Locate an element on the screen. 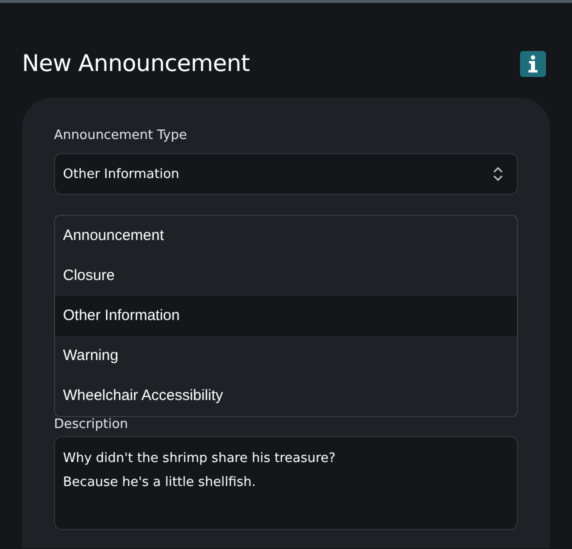 The image size is (572, 549). menu-option: Warning is located at coordinates (286, 356).